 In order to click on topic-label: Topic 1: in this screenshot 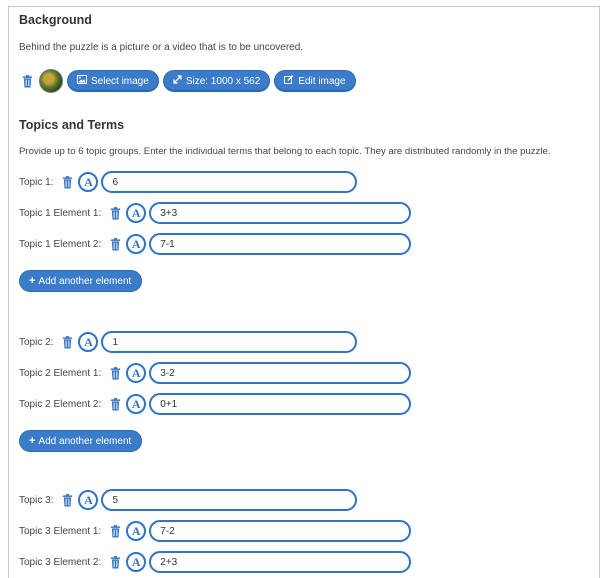, I will do `click(36, 182)`.